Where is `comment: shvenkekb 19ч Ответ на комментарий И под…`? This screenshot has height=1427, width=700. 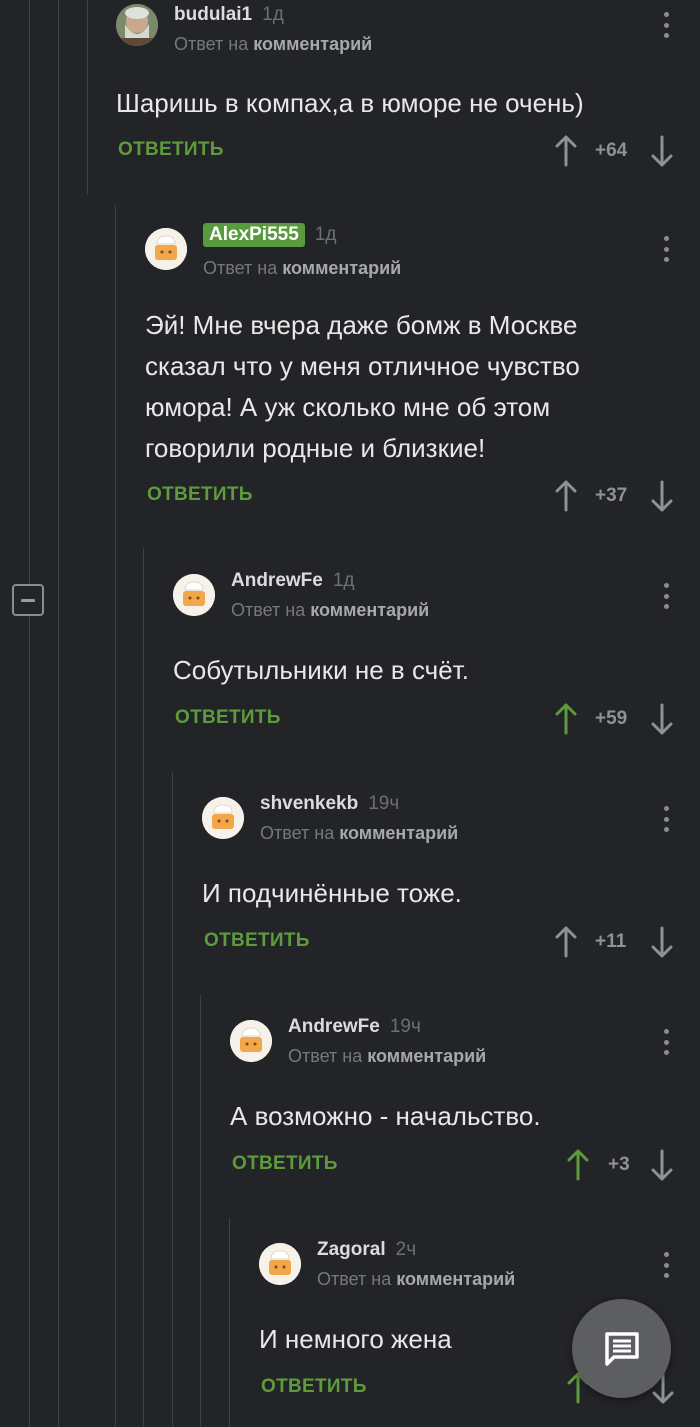
comment: shvenkekb 19ч Ответ на комментарий И под… is located at coordinates (451, 884).